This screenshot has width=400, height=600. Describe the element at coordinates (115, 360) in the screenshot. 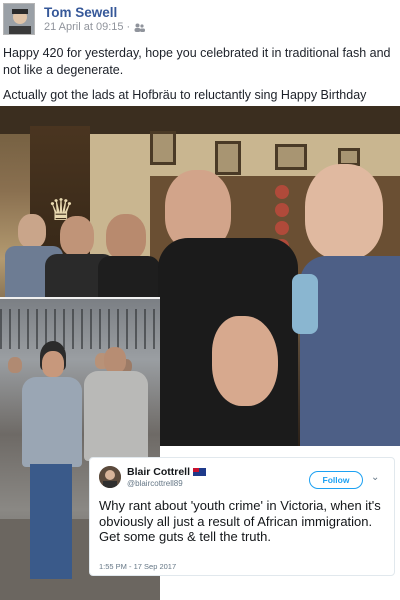

I see `man-back-head` at that location.